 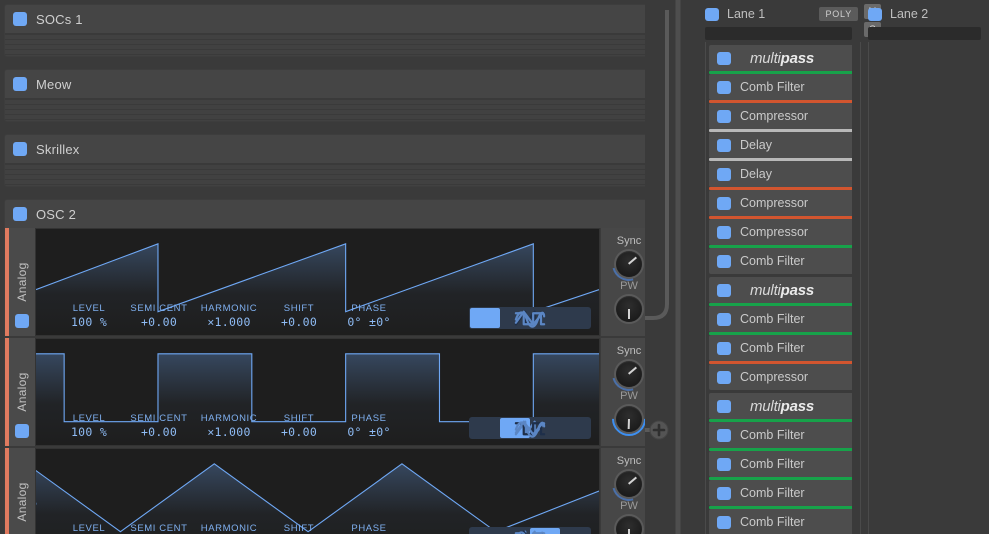 I want to click on module-header: Skrillex, so click(x=345, y=149).